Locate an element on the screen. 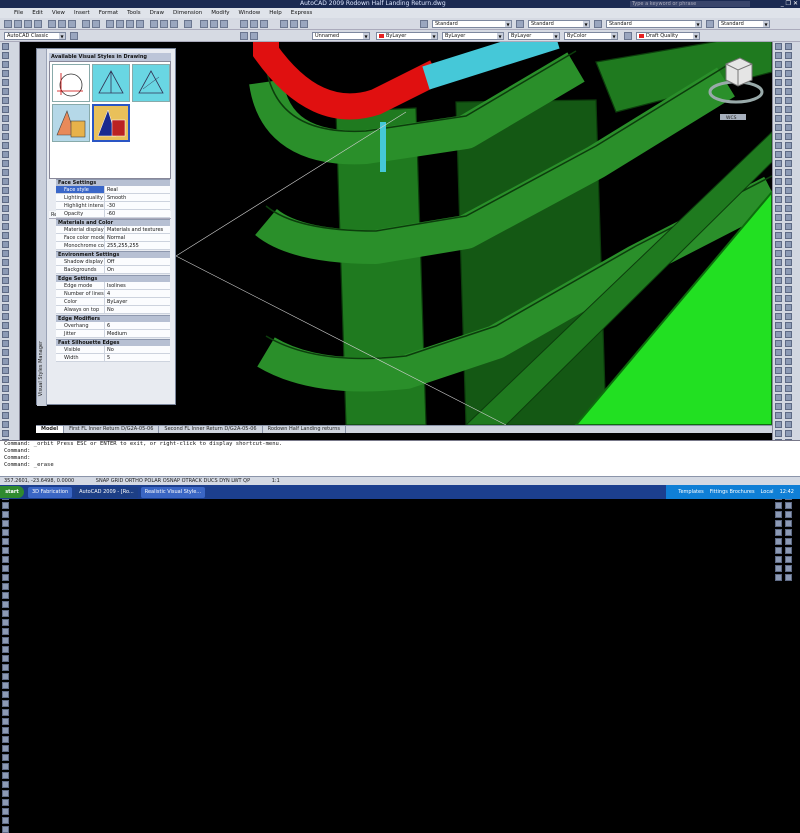 The image size is (800, 833). property-row: Always on top No is located at coordinates (113, 310).